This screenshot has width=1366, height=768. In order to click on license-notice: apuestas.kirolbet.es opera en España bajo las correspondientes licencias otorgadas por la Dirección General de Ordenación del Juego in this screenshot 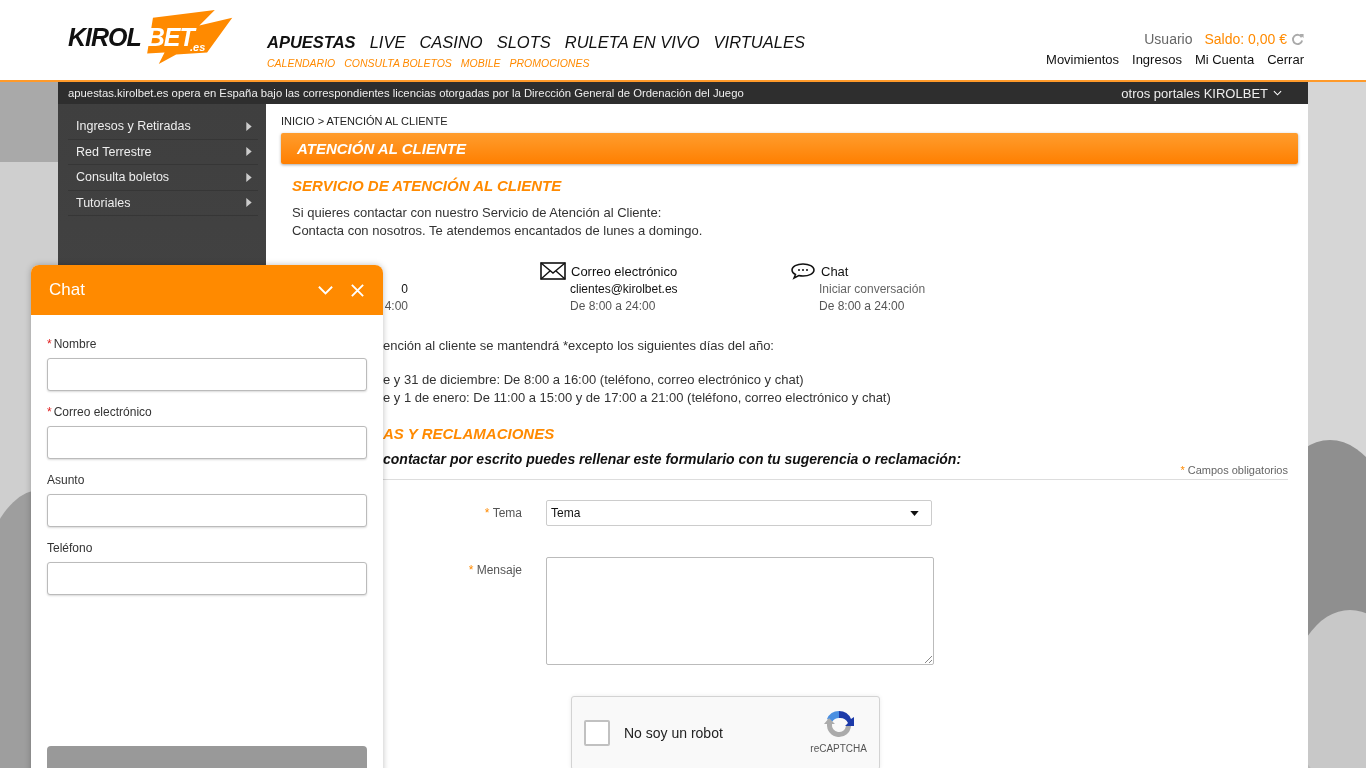, I will do `click(406, 93)`.